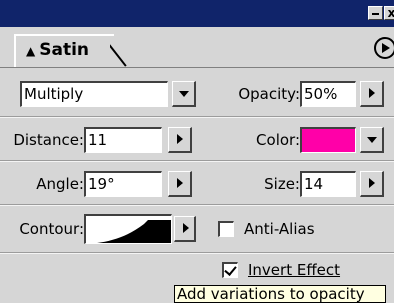  What do you see at coordinates (31, 51) in the screenshot?
I see `tab-sort-icon: ▲︎` at bounding box center [31, 51].